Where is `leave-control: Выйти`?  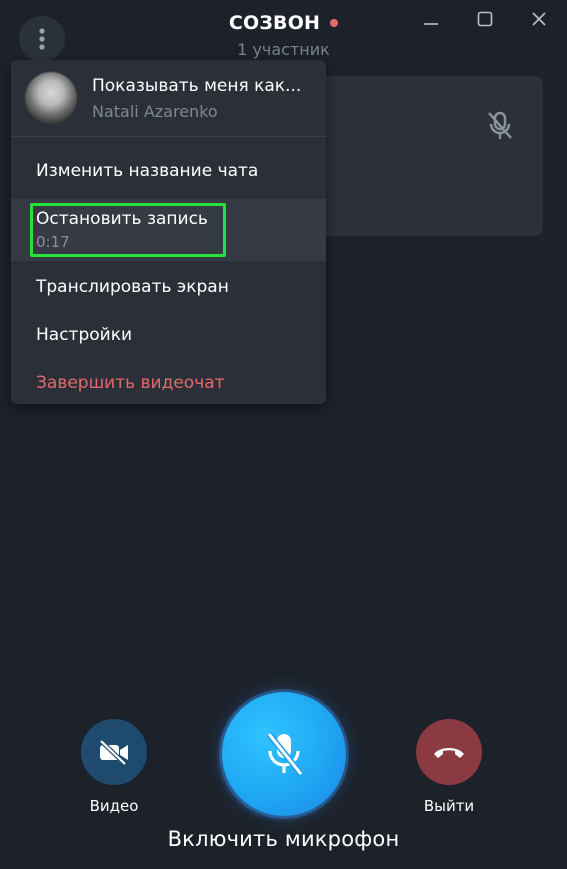
leave-control: Выйти is located at coordinates (449, 767).